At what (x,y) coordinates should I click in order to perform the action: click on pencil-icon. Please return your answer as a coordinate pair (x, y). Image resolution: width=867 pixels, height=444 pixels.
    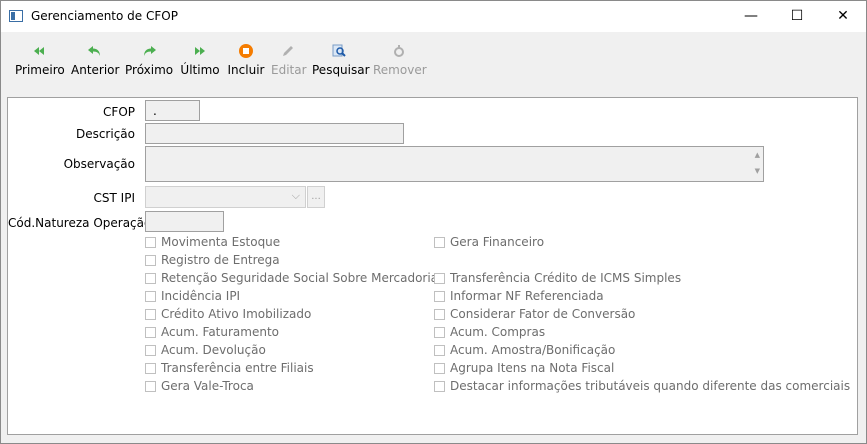
    Looking at the image, I should click on (288, 51).